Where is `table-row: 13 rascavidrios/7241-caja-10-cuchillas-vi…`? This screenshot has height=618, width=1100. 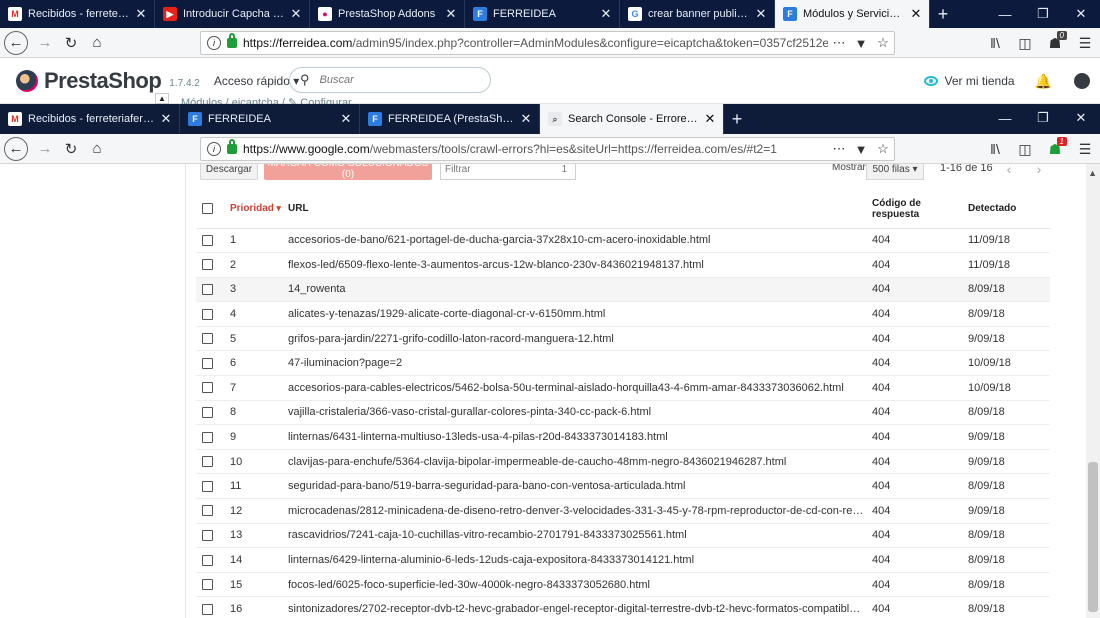 table-row: 13 rascavidrios/7241-caja-10-cuchillas-vi… is located at coordinates (623, 536).